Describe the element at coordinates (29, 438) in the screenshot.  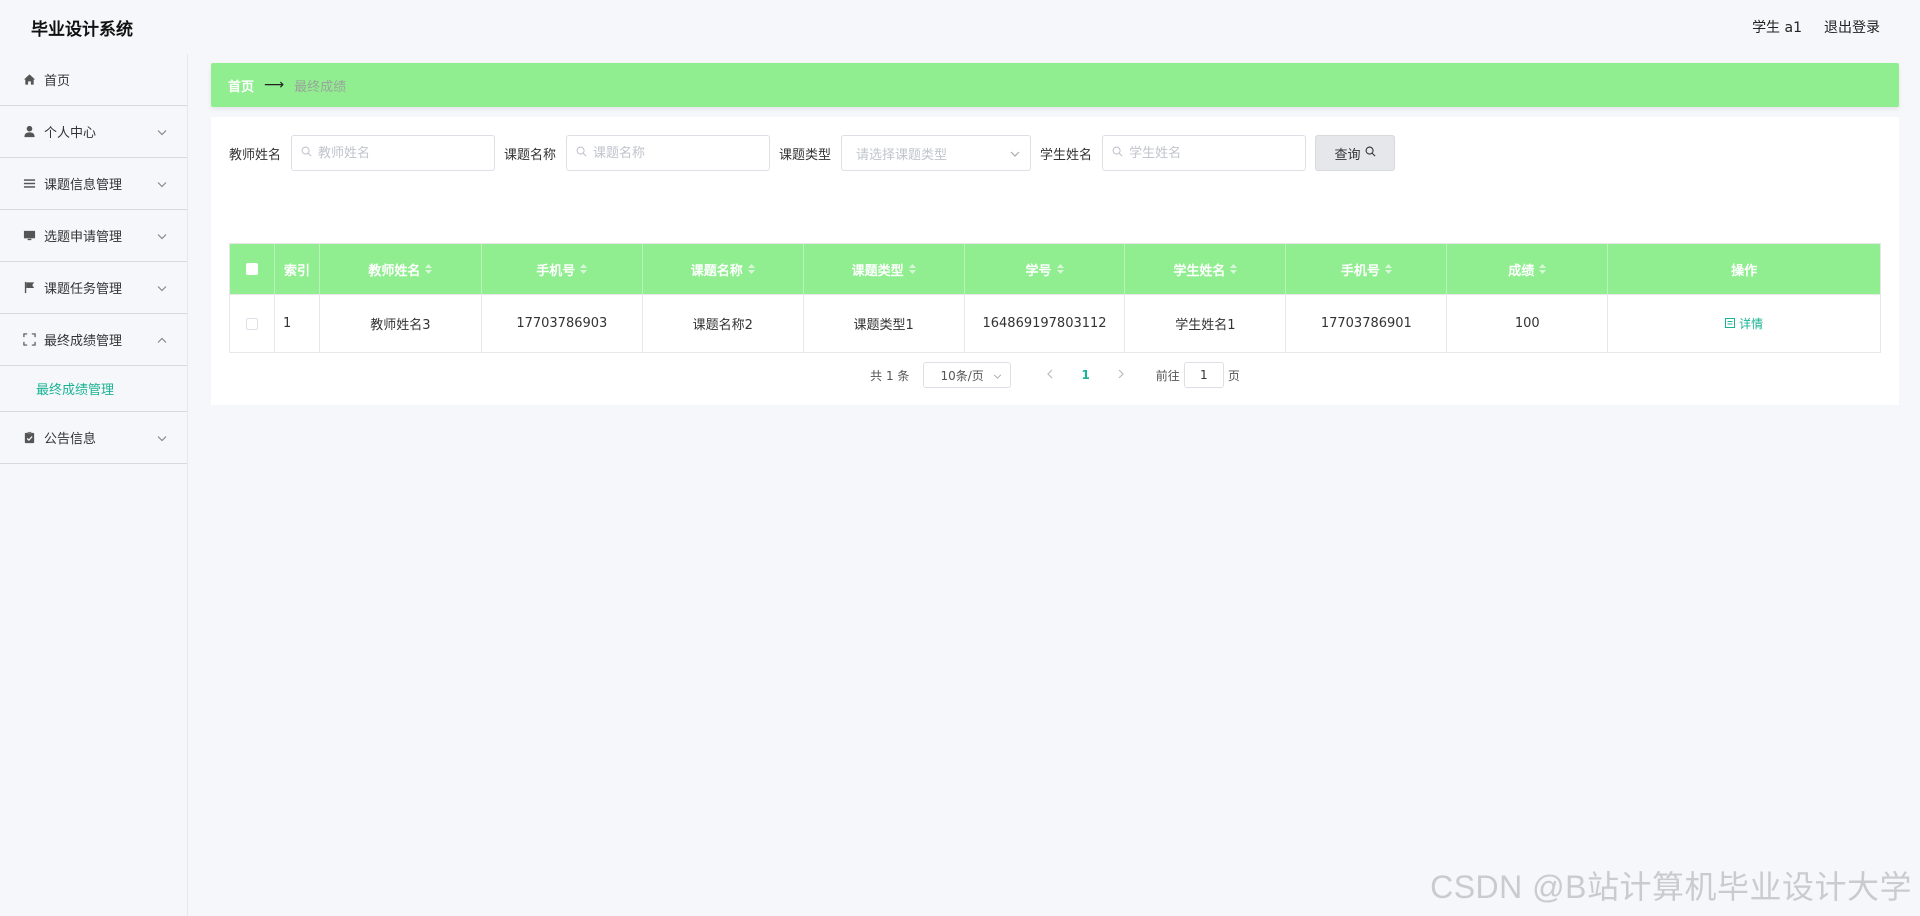
I see `clipboard-icon` at that location.